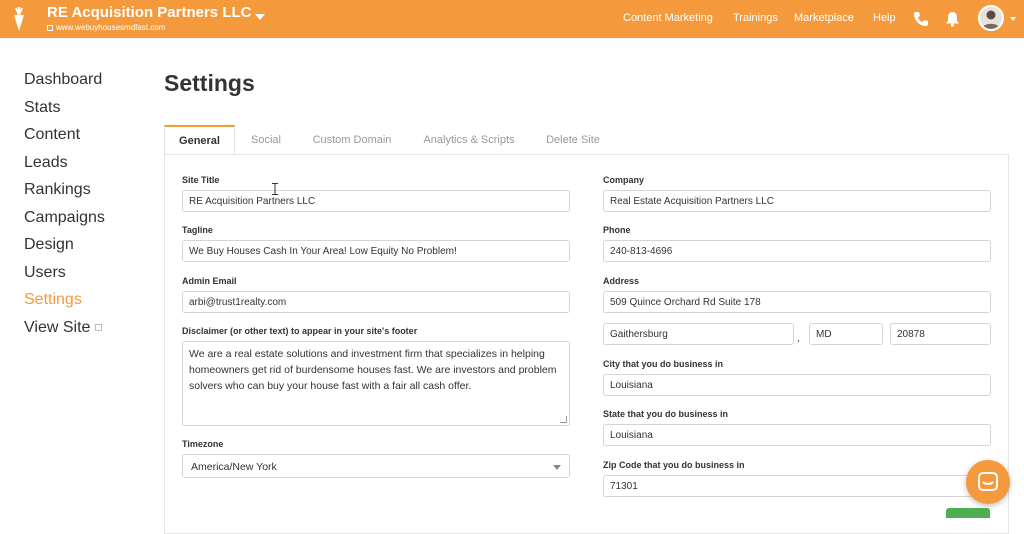  What do you see at coordinates (573, 141) in the screenshot?
I see `tab-delete-site: Delete Site` at bounding box center [573, 141].